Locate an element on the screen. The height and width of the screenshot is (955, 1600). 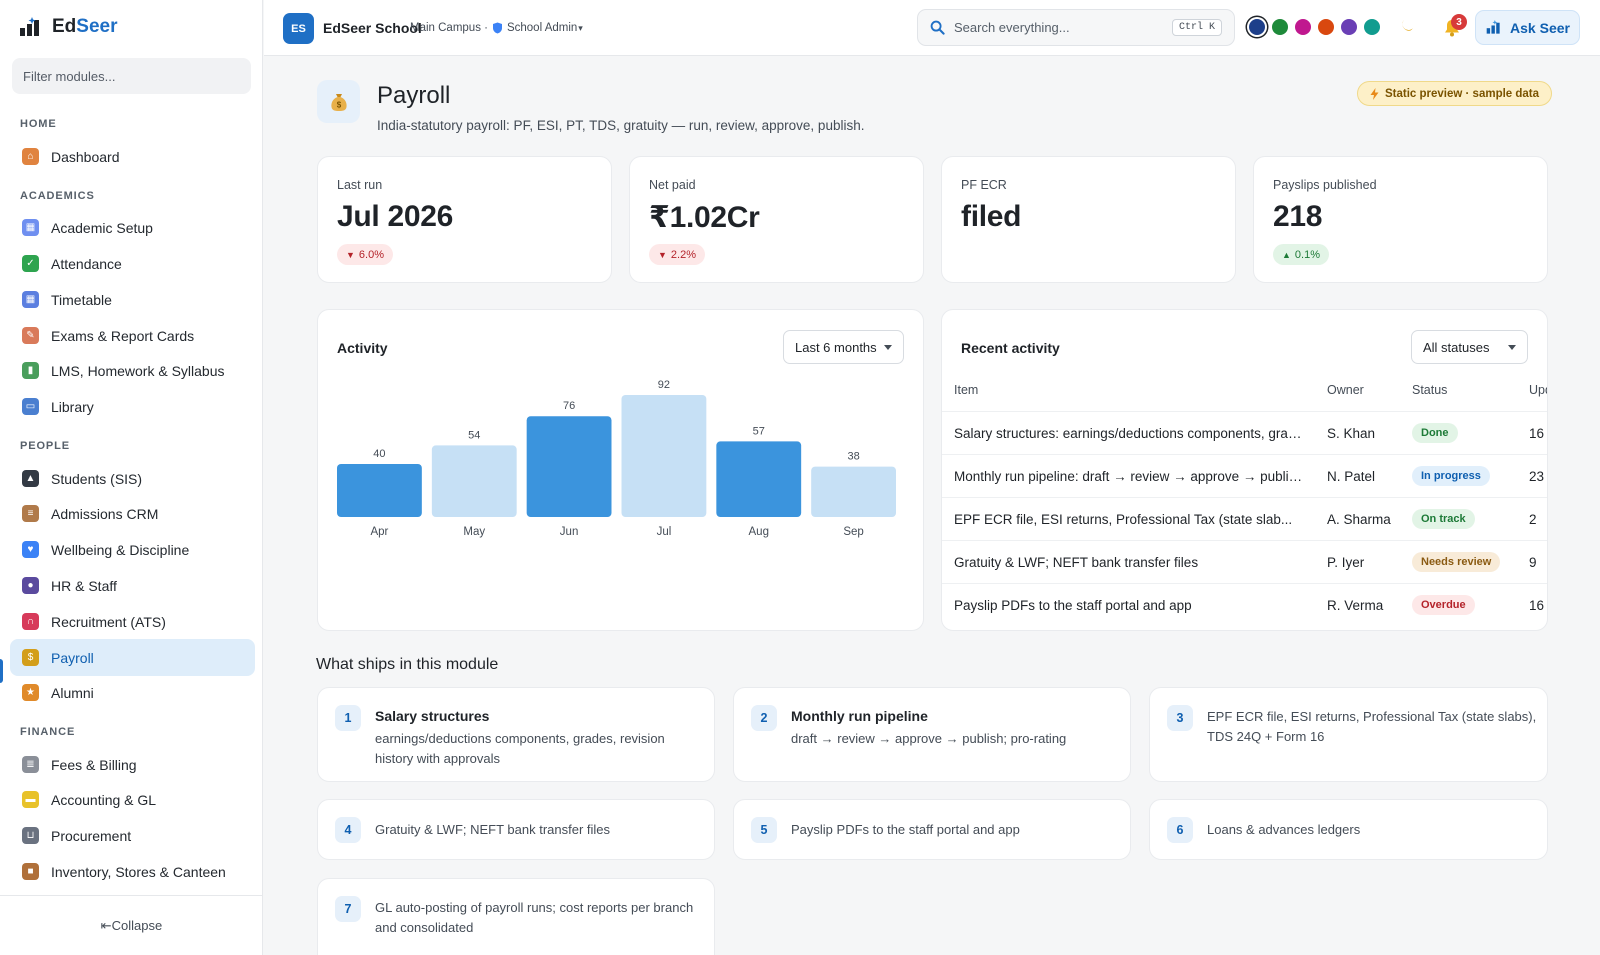
lightning-icon is located at coordinates (1374, 93).